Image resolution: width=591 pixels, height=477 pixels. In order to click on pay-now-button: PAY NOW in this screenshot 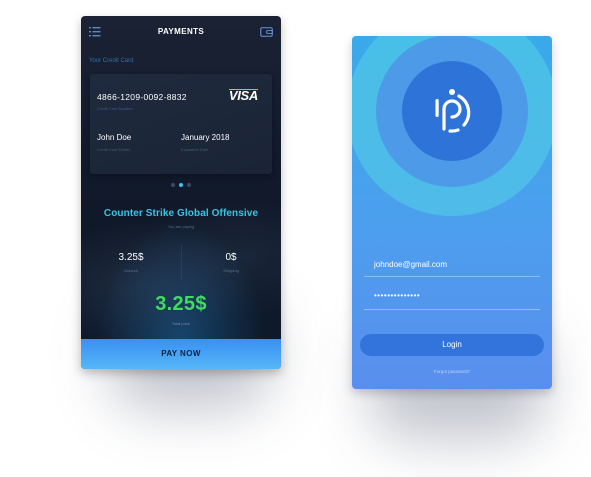, I will do `click(181, 354)`.